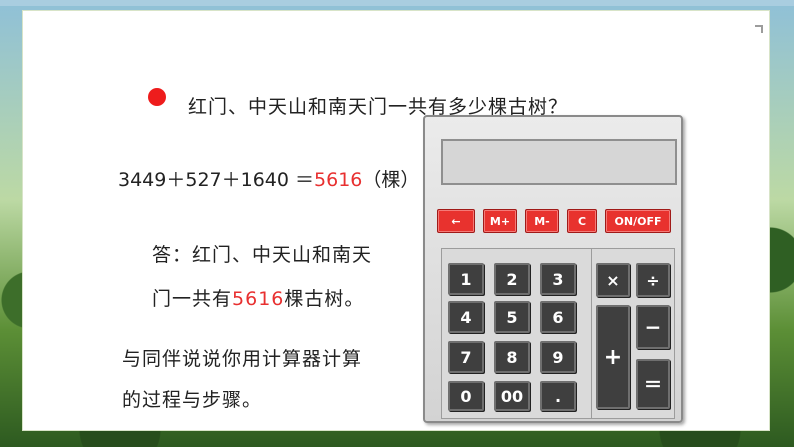  I want to click on memory-plus-button: M+, so click(500, 221).